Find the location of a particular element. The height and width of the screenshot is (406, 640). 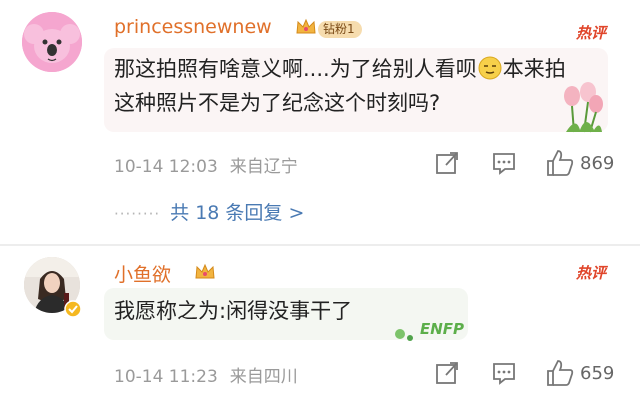

user-avatar is located at coordinates (52, 42).